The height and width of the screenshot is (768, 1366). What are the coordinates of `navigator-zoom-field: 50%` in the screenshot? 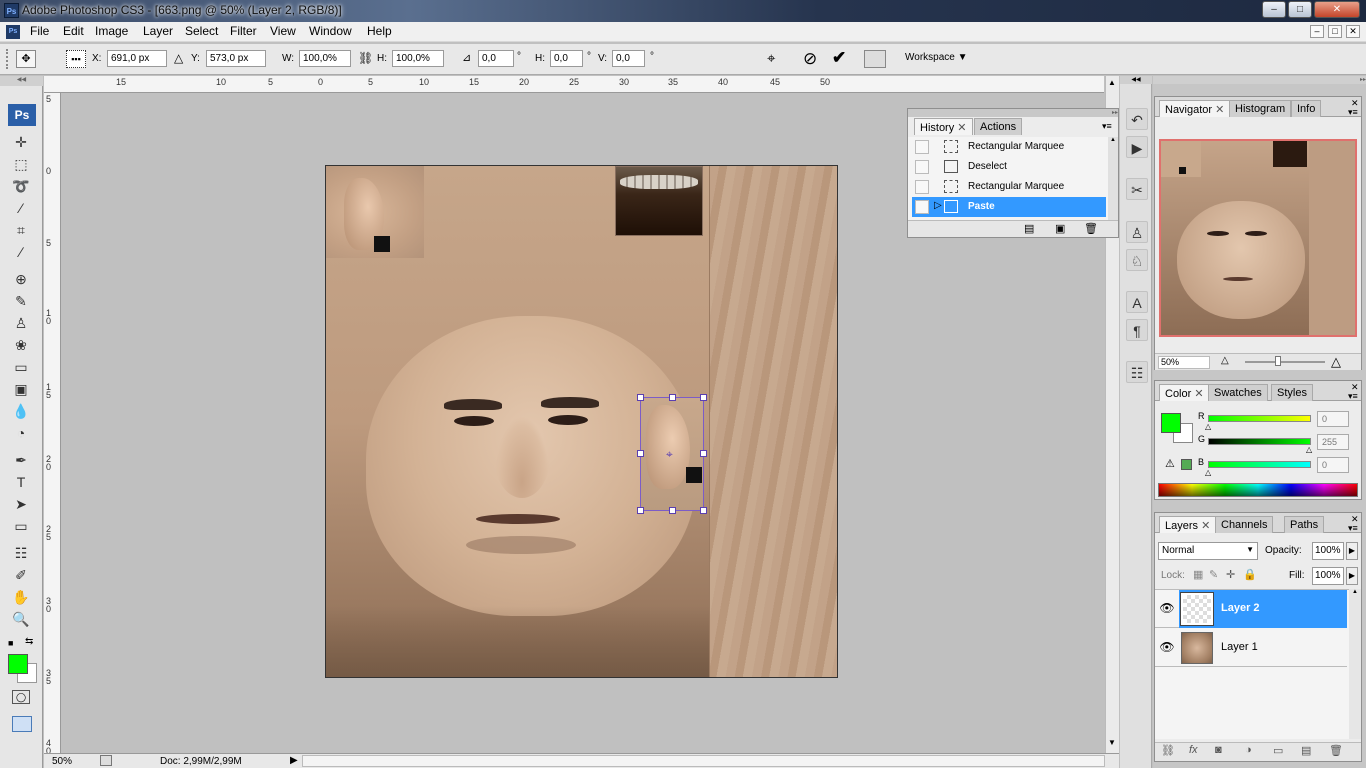 It's located at (1184, 362).